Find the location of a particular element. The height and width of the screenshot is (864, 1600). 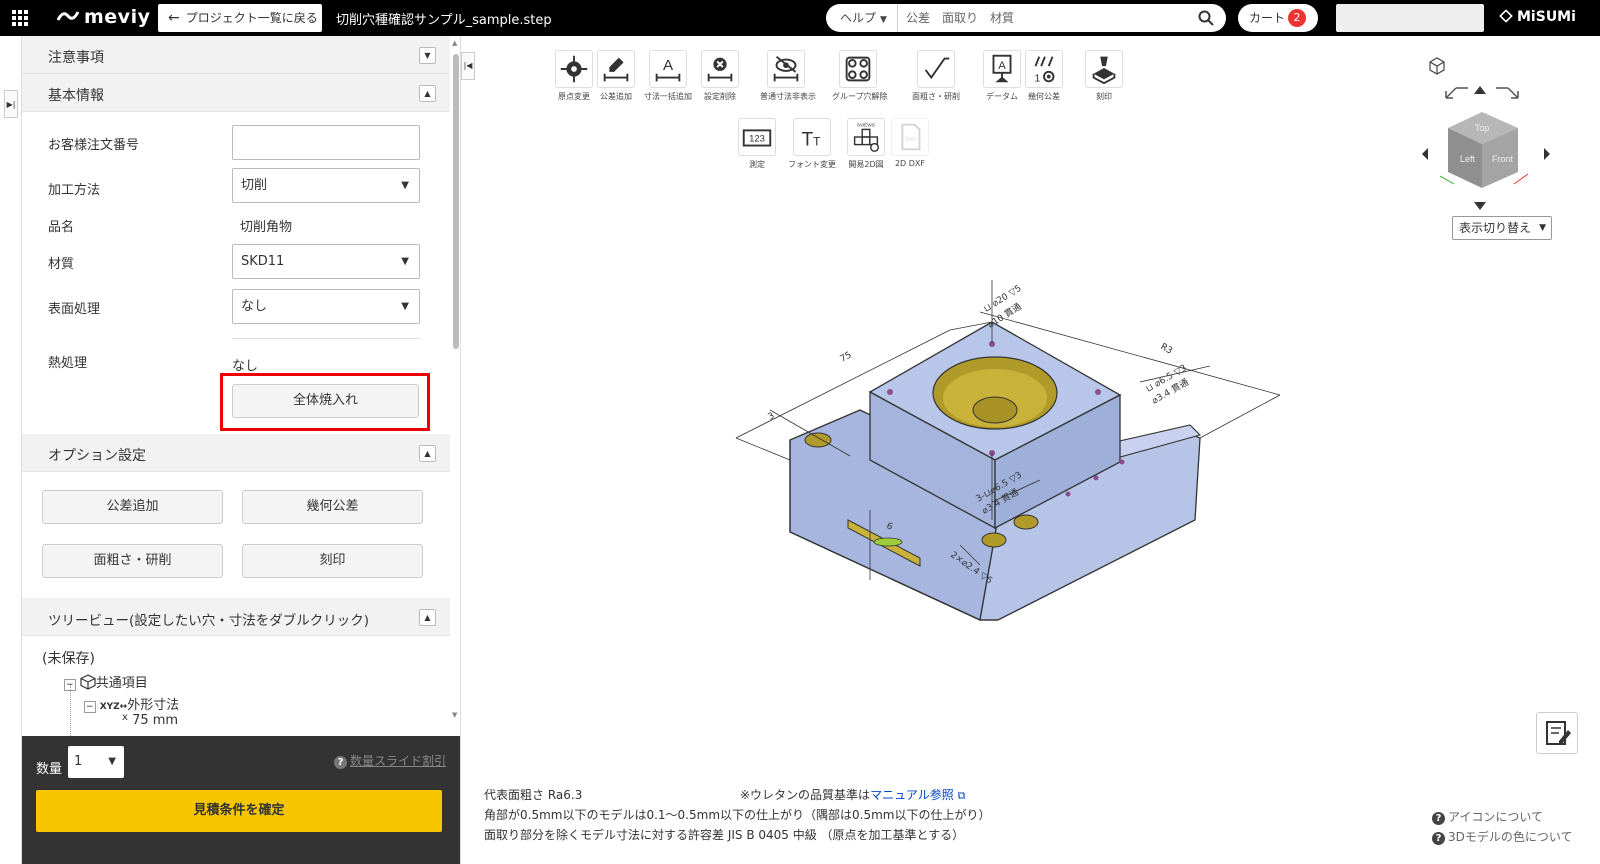

svg-text: Front is located at coordinates (1503, 159).